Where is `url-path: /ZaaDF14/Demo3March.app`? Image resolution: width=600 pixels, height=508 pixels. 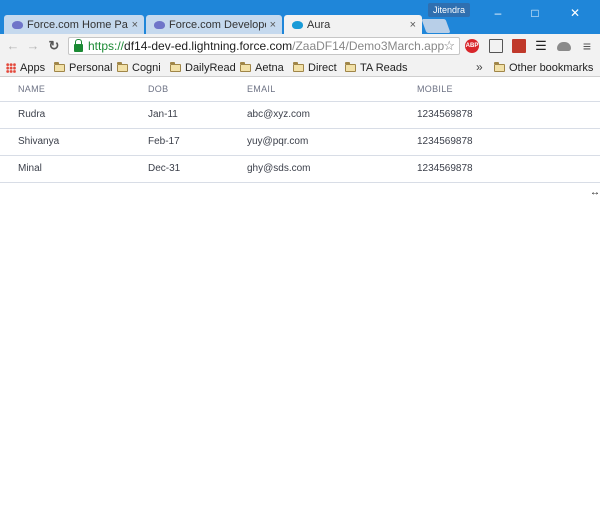
url-path: /ZaaDF14/Demo3March.app is located at coordinates (368, 46).